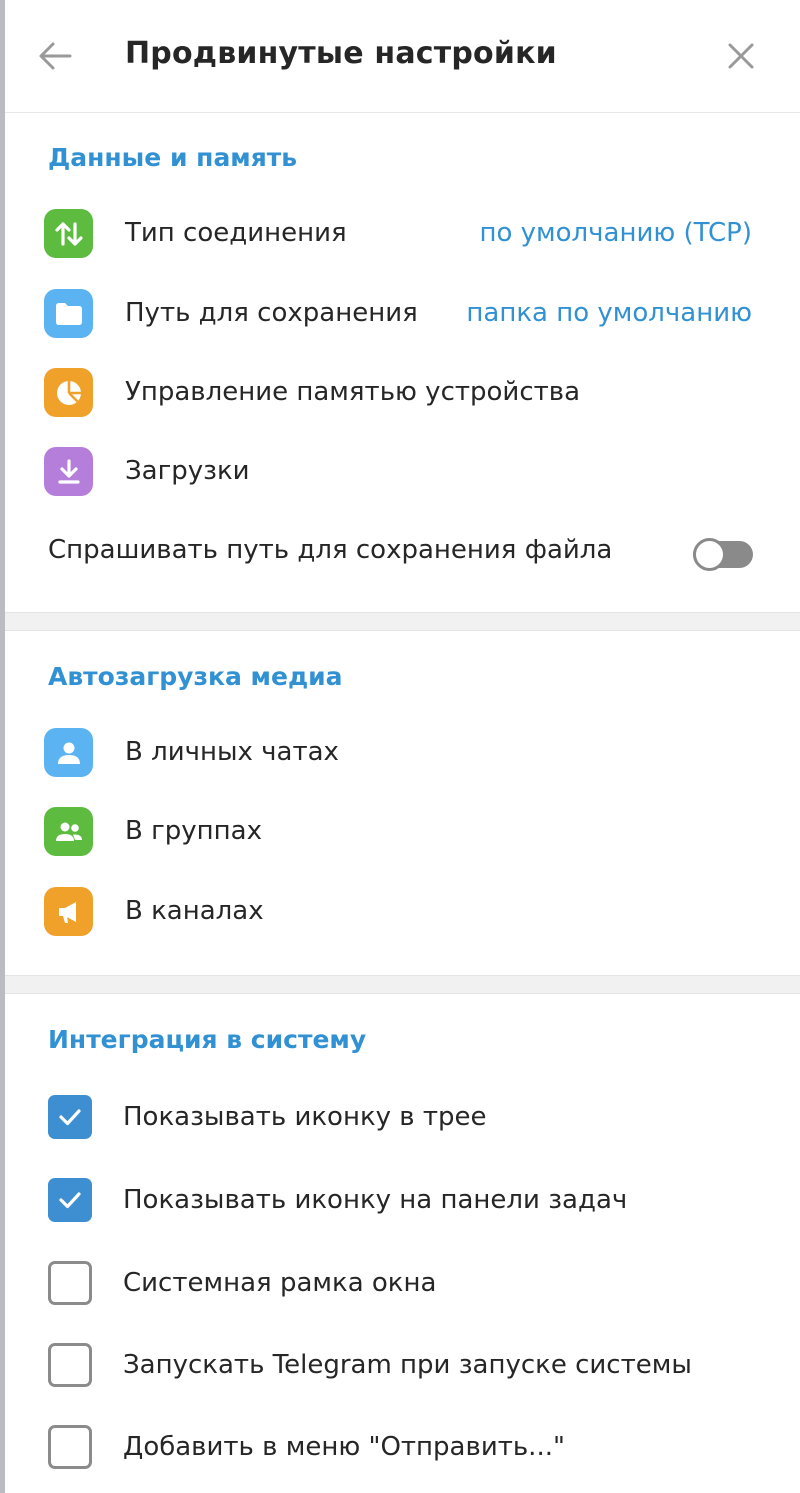  What do you see at coordinates (236, 233) in the screenshot?
I see `connection-type-label: Тип соединения` at bounding box center [236, 233].